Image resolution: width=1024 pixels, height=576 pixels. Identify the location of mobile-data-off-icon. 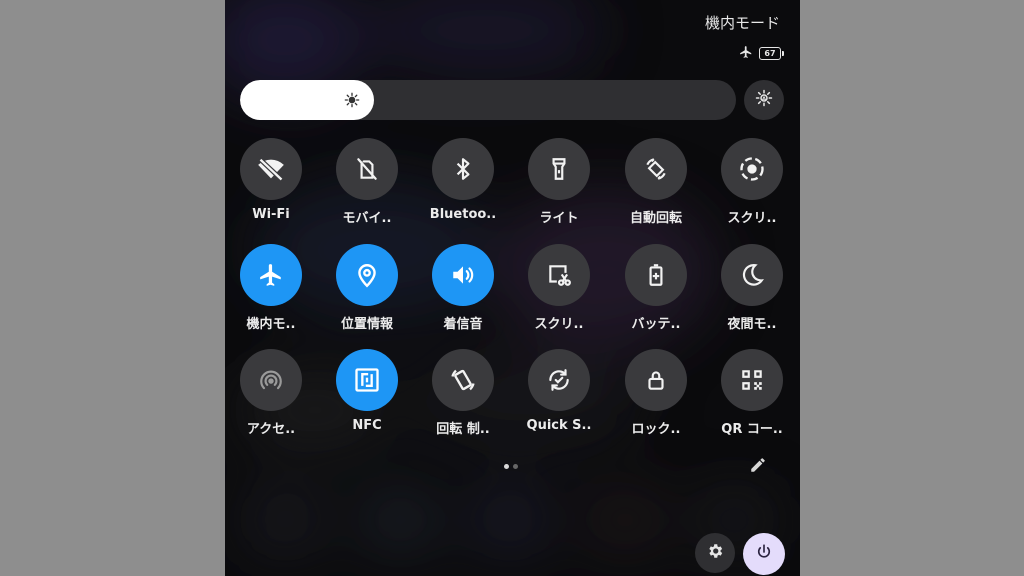
(367, 169).